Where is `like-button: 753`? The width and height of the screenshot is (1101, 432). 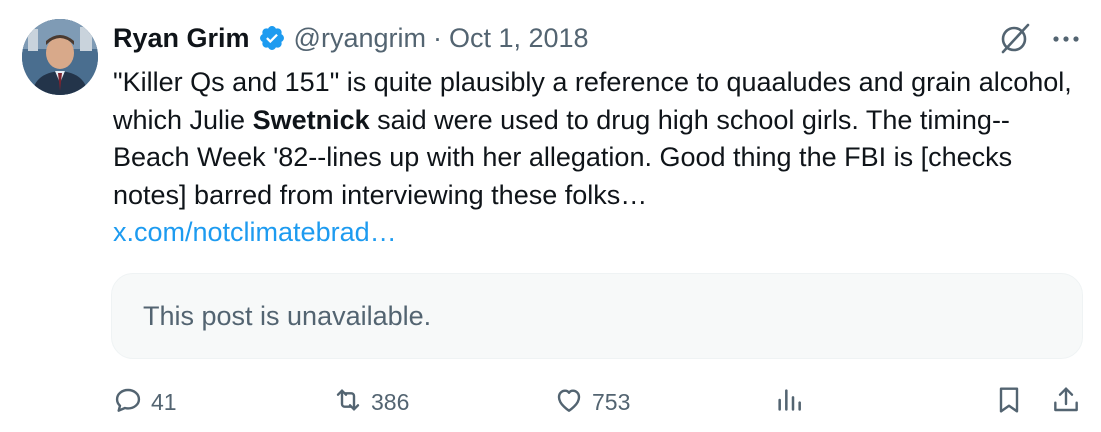
like-button: 753 is located at coordinates (591, 402).